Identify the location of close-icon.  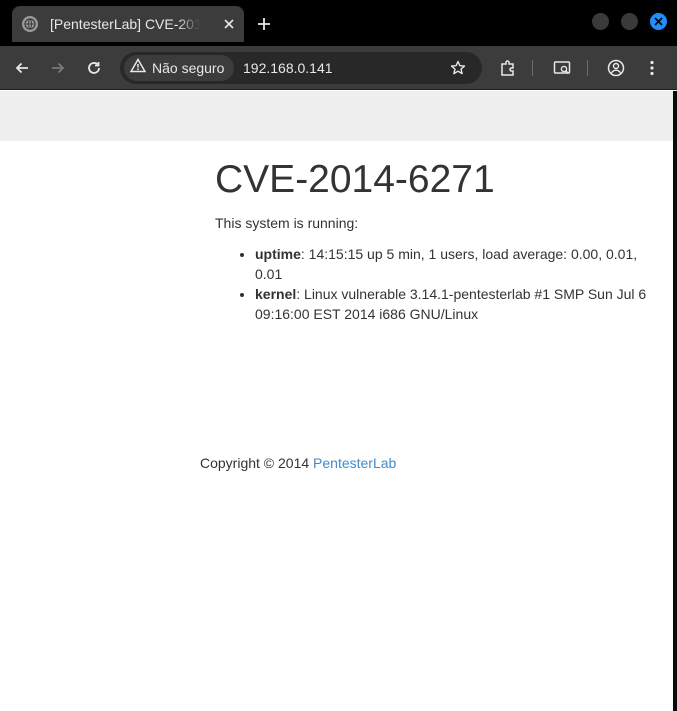
(658, 21).